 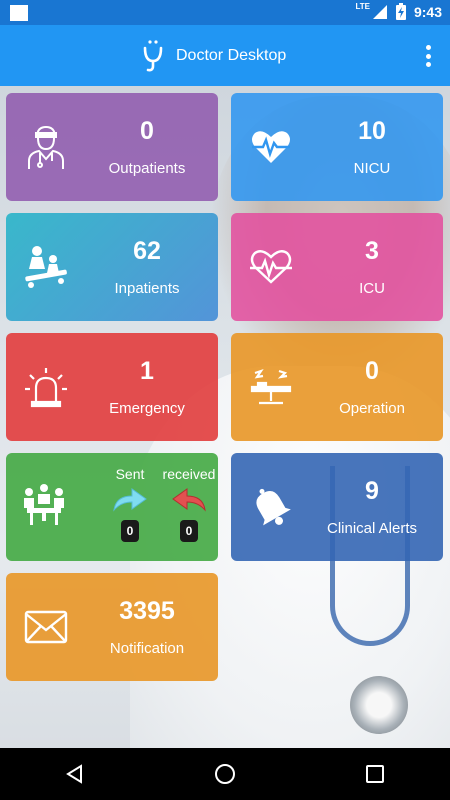 What do you see at coordinates (189, 531) in the screenshot?
I see `received-count: 0` at bounding box center [189, 531].